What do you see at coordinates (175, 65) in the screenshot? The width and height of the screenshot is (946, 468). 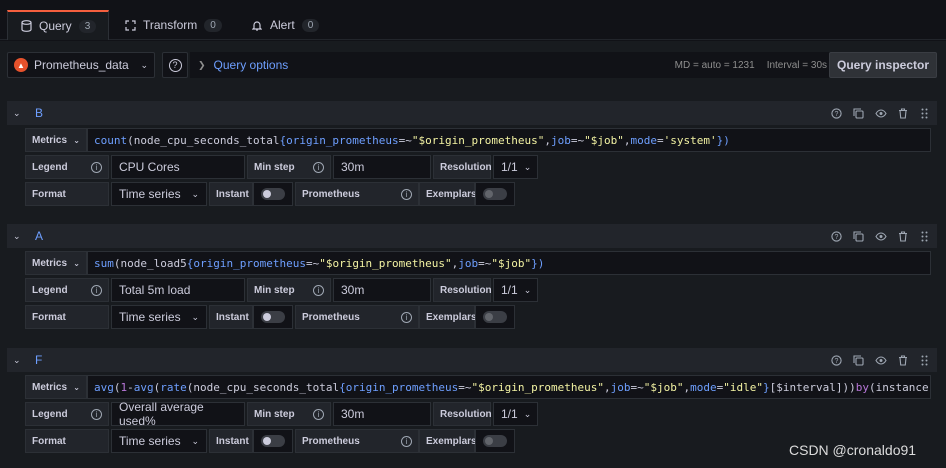 I see `help-button: ?` at bounding box center [175, 65].